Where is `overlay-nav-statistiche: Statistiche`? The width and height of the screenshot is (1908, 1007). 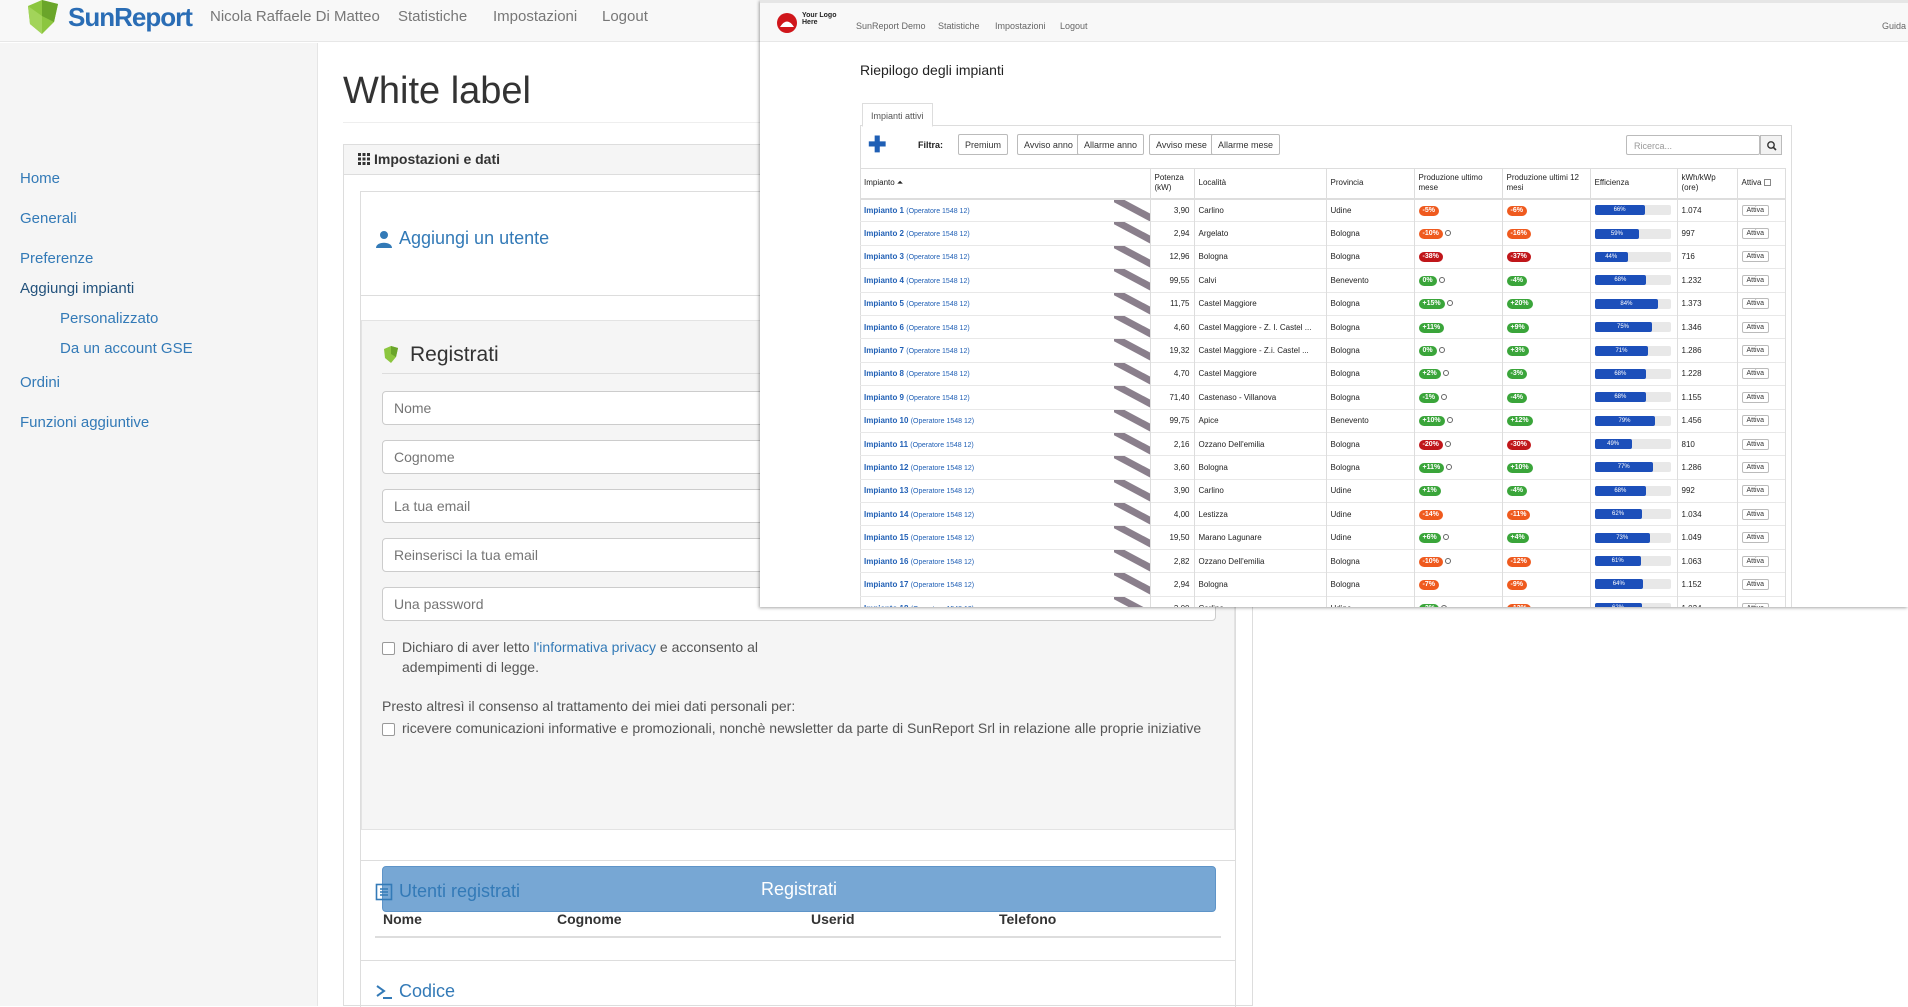
overlay-nav-statistiche: Statistiche is located at coordinates (959, 26).